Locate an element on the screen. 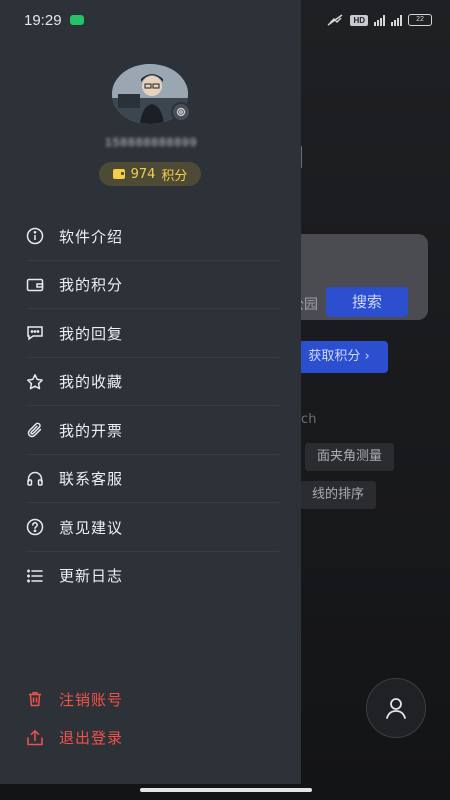  menu-item-my-replies: 我的回复 is located at coordinates (150, 333).